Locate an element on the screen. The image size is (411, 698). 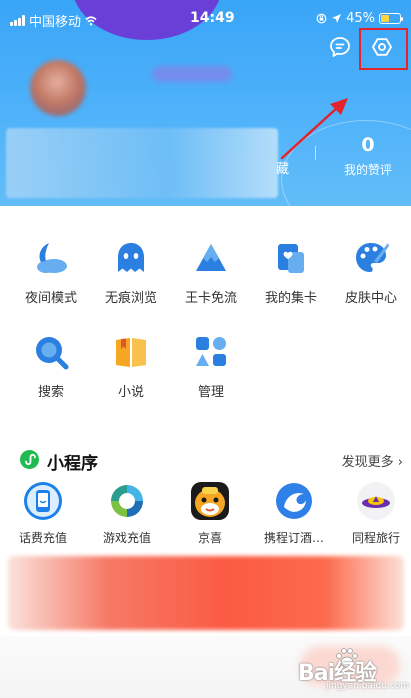
mini-game-recharge: 游戏充值 is located at coordinates (127, 514).